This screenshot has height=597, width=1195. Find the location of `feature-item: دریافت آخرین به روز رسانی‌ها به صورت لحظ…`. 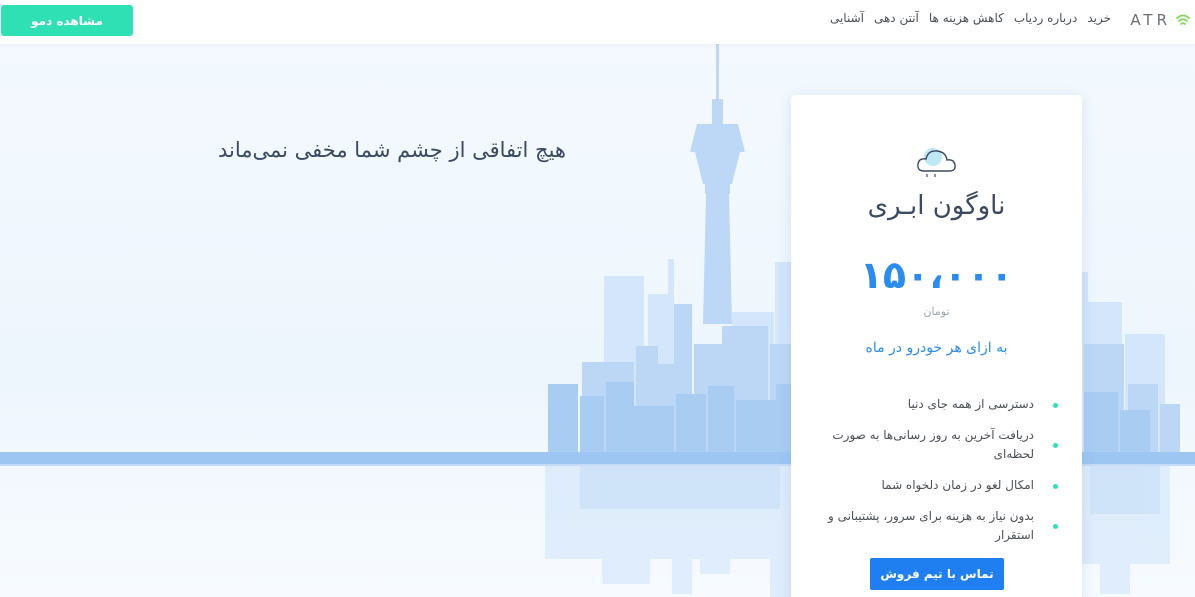

feature-item: دریافت آخرین به روز رسانی‌ها به صورت لحظ… is located at coordinates (936, 445).